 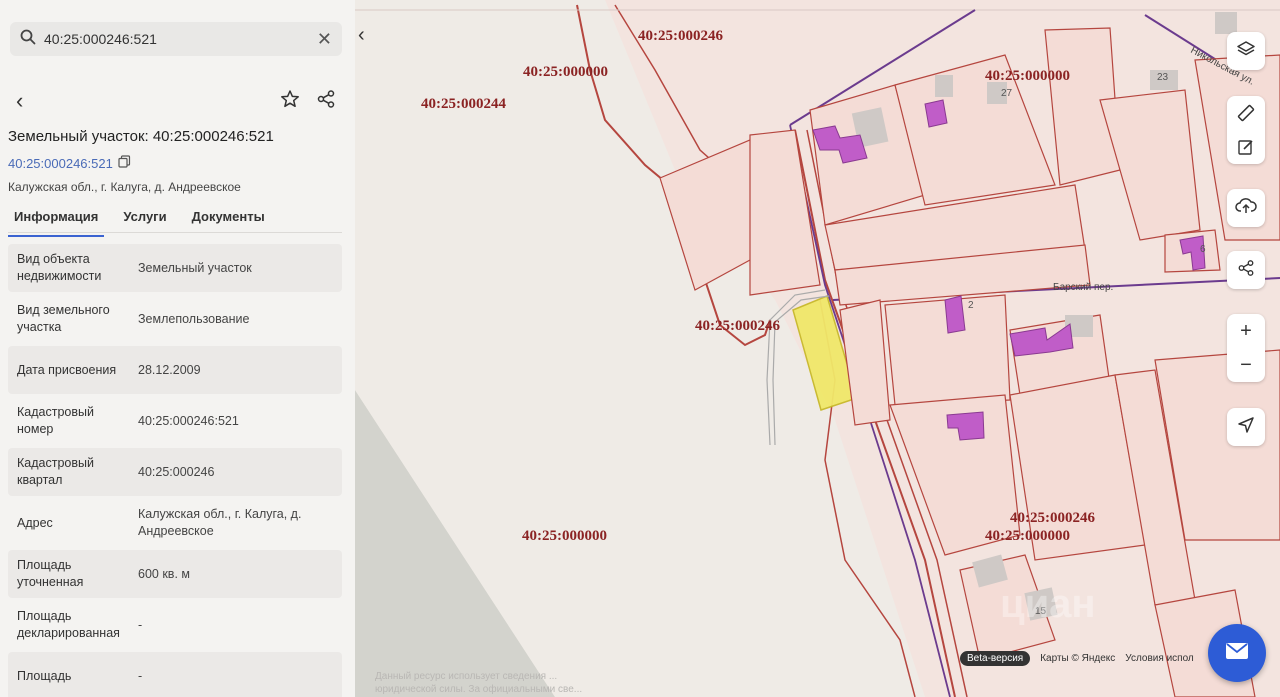 I want to click on cadastral-number-link: 40:25:000246:521, so click(x=69, y=163).